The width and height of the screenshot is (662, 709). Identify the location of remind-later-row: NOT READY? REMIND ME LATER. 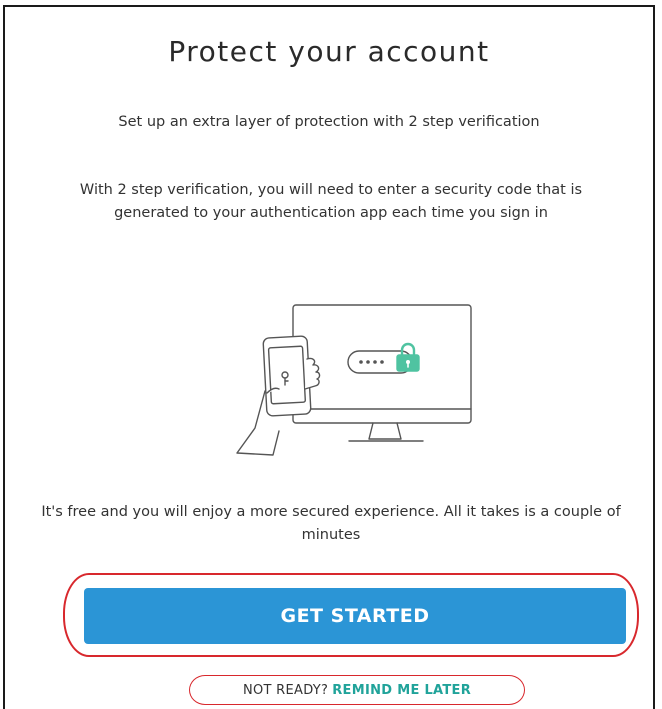
(357, 690).